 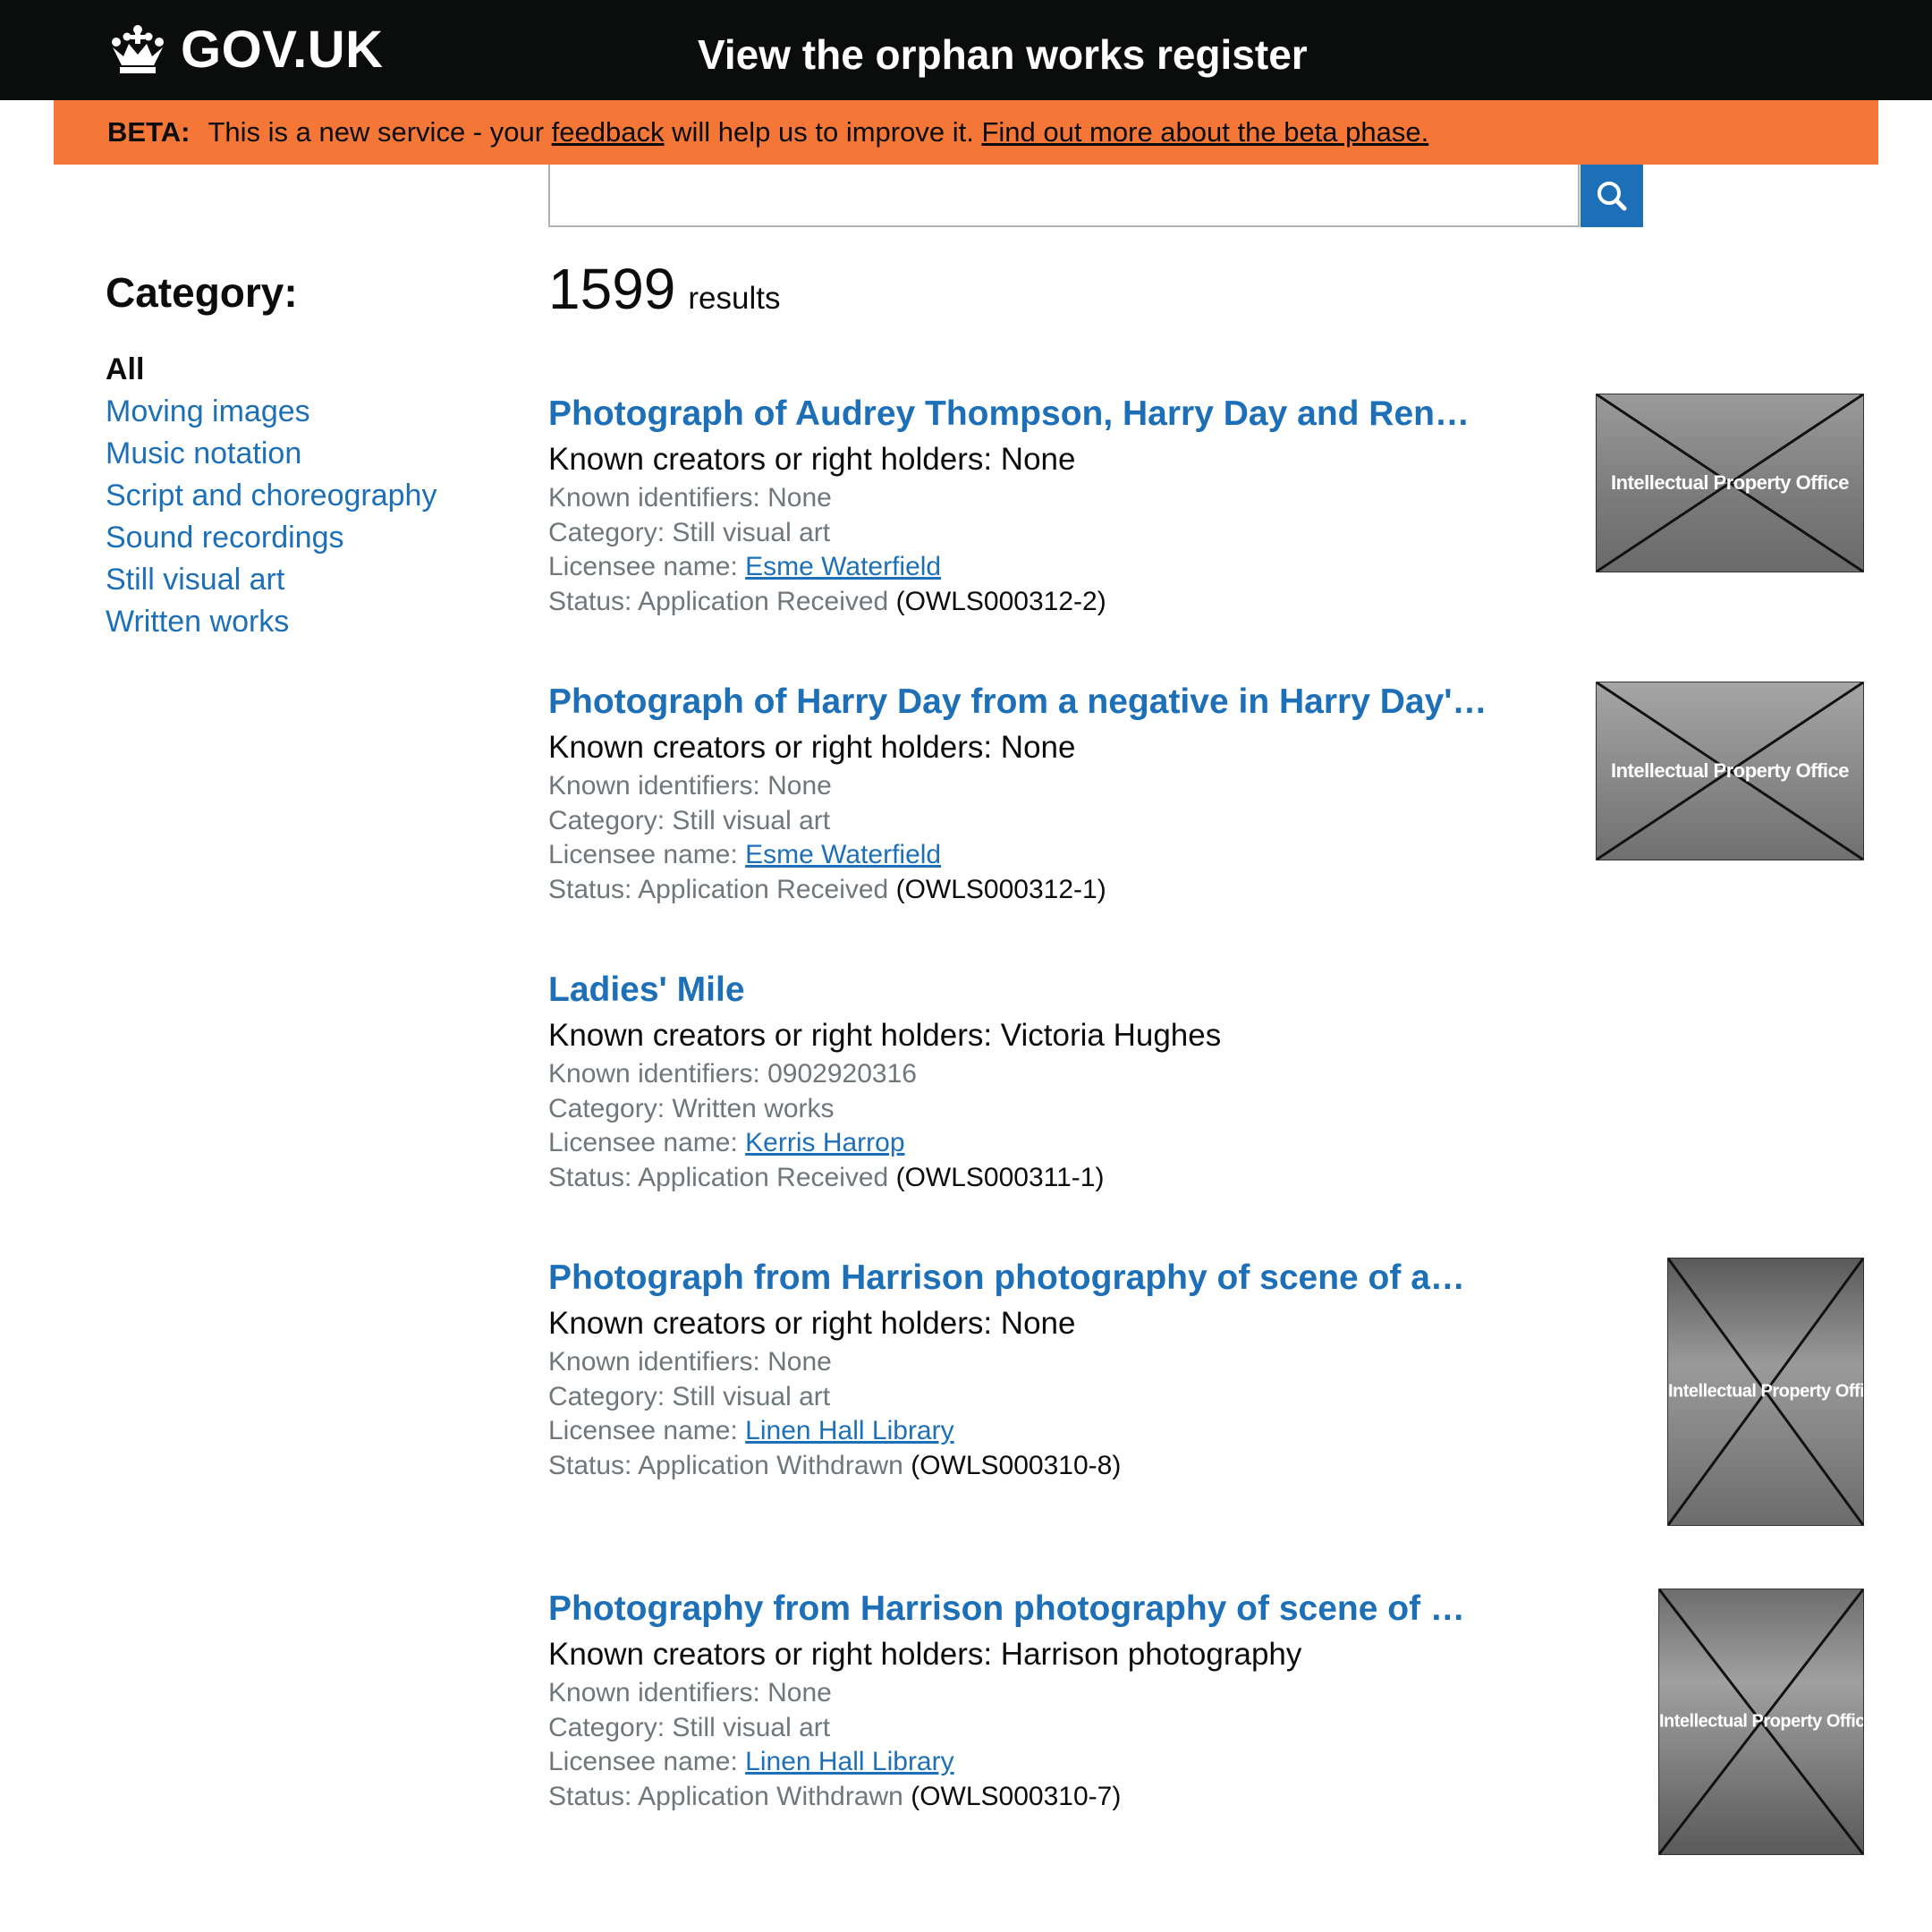 I want to click on site-header: GOV.UK View the orphan works register, so click(x=966, y=50).